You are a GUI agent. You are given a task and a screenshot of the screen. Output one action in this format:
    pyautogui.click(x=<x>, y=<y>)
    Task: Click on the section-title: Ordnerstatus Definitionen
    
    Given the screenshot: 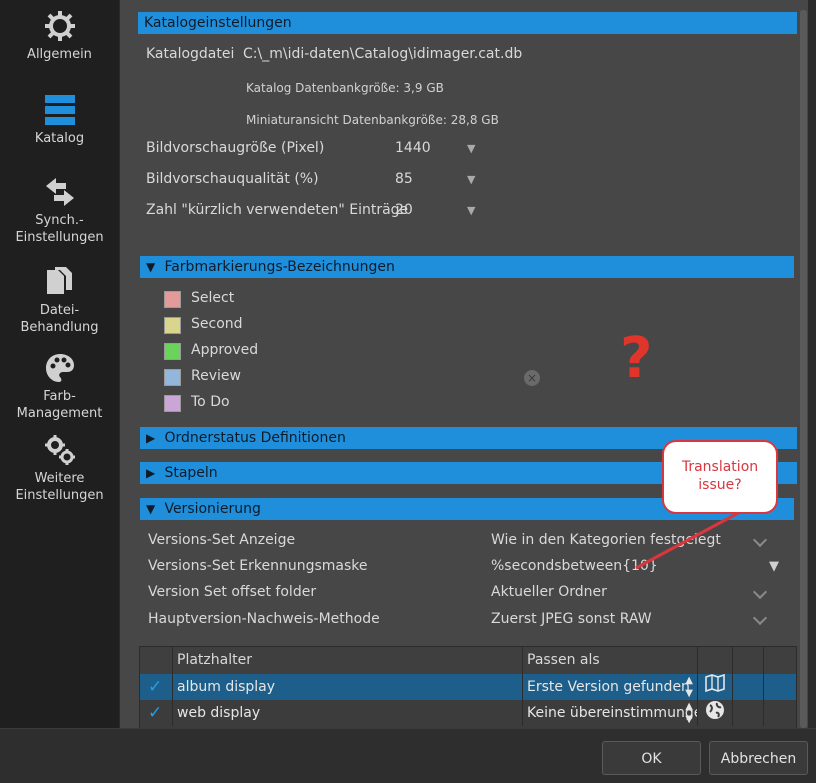 What is the action you would take?
    pyautogui.click(x=255, y=438)
    